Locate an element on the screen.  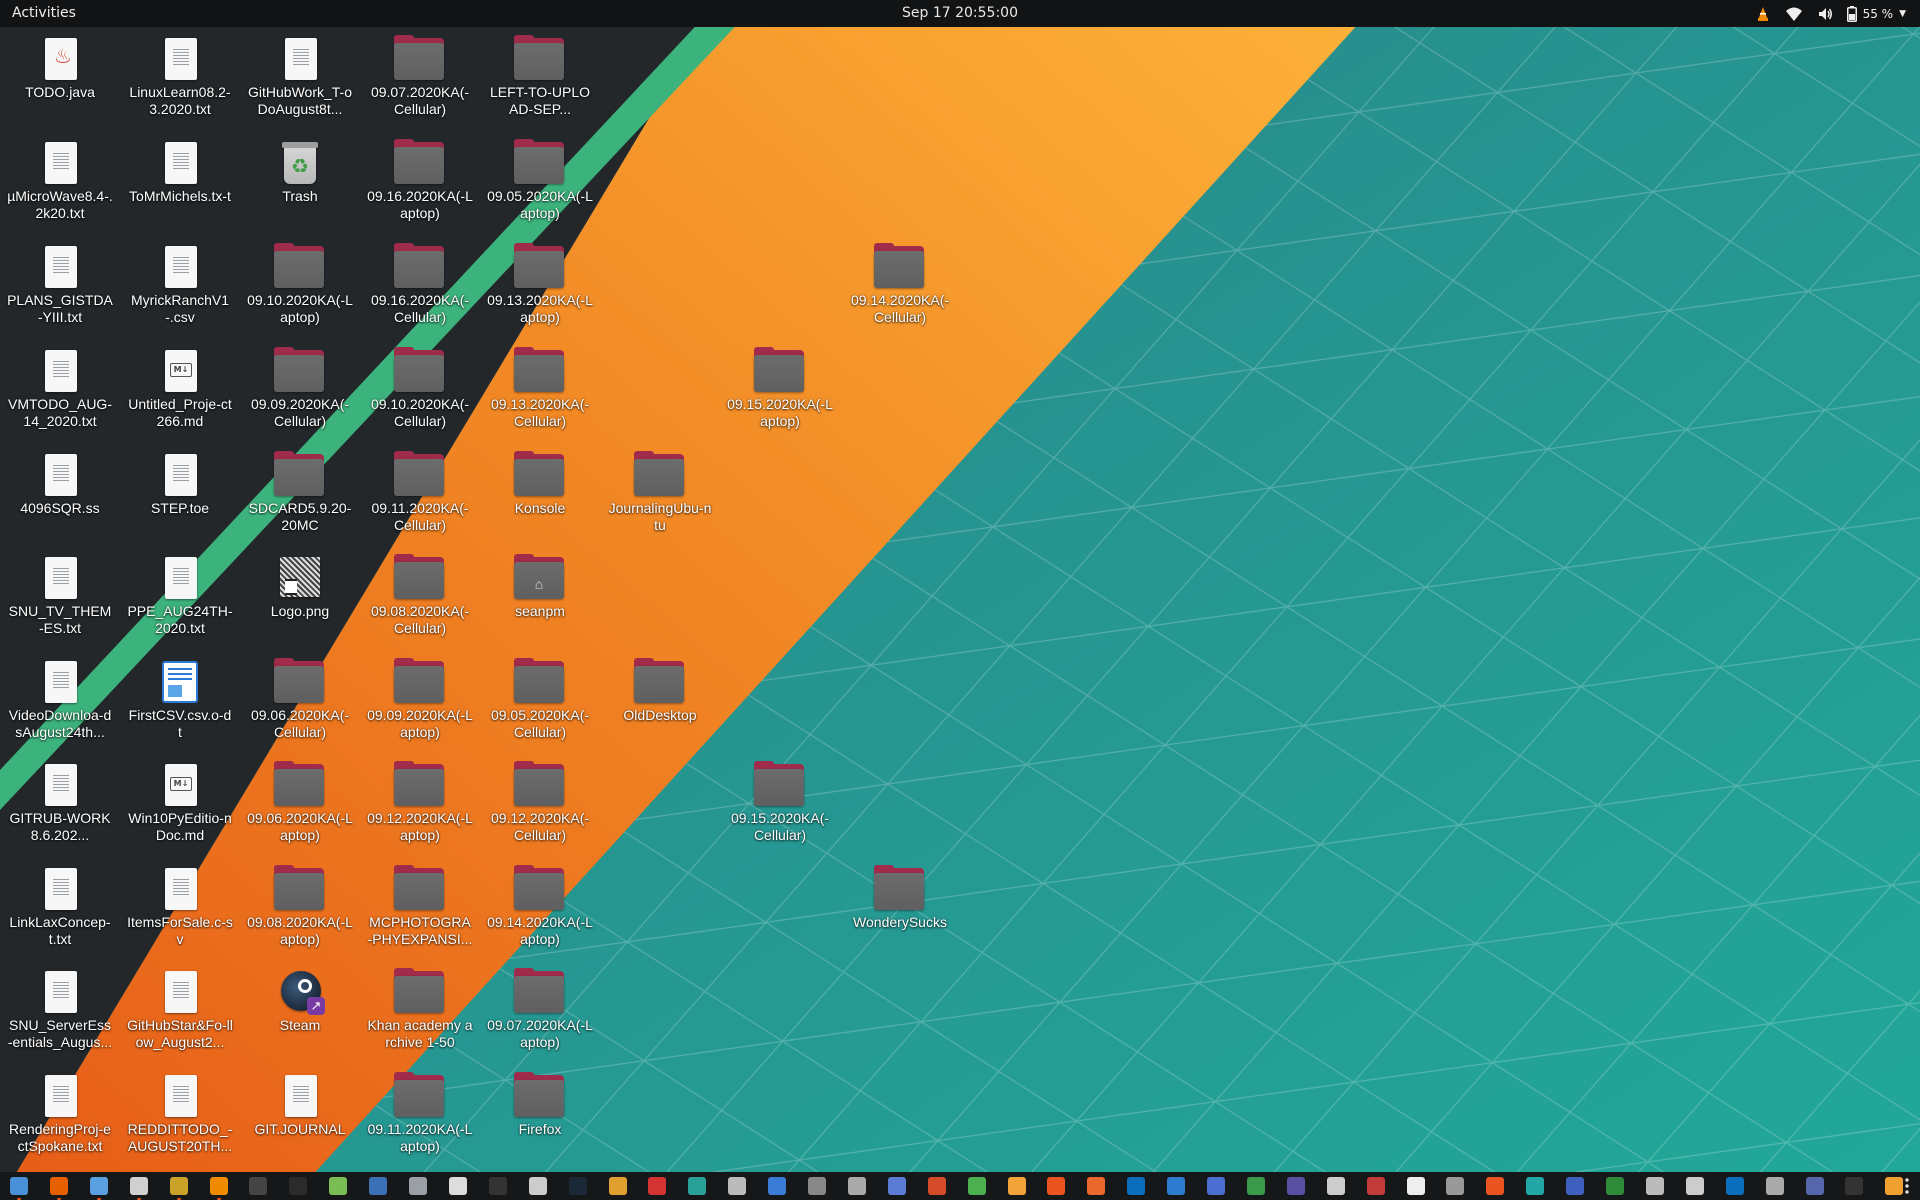
dock-sheet-icon is located at coordinates (977, 1186).